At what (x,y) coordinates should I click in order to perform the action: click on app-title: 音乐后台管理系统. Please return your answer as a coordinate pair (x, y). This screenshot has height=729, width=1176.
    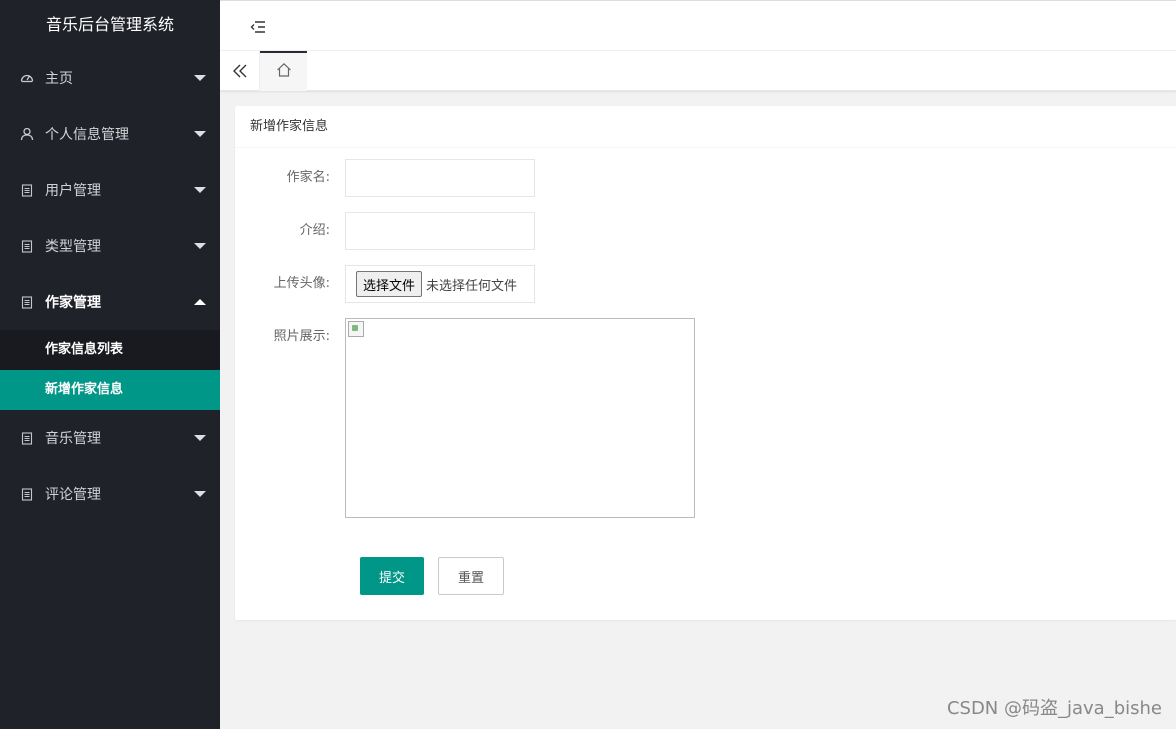
    Looking at the image, I should click on (109, 24).